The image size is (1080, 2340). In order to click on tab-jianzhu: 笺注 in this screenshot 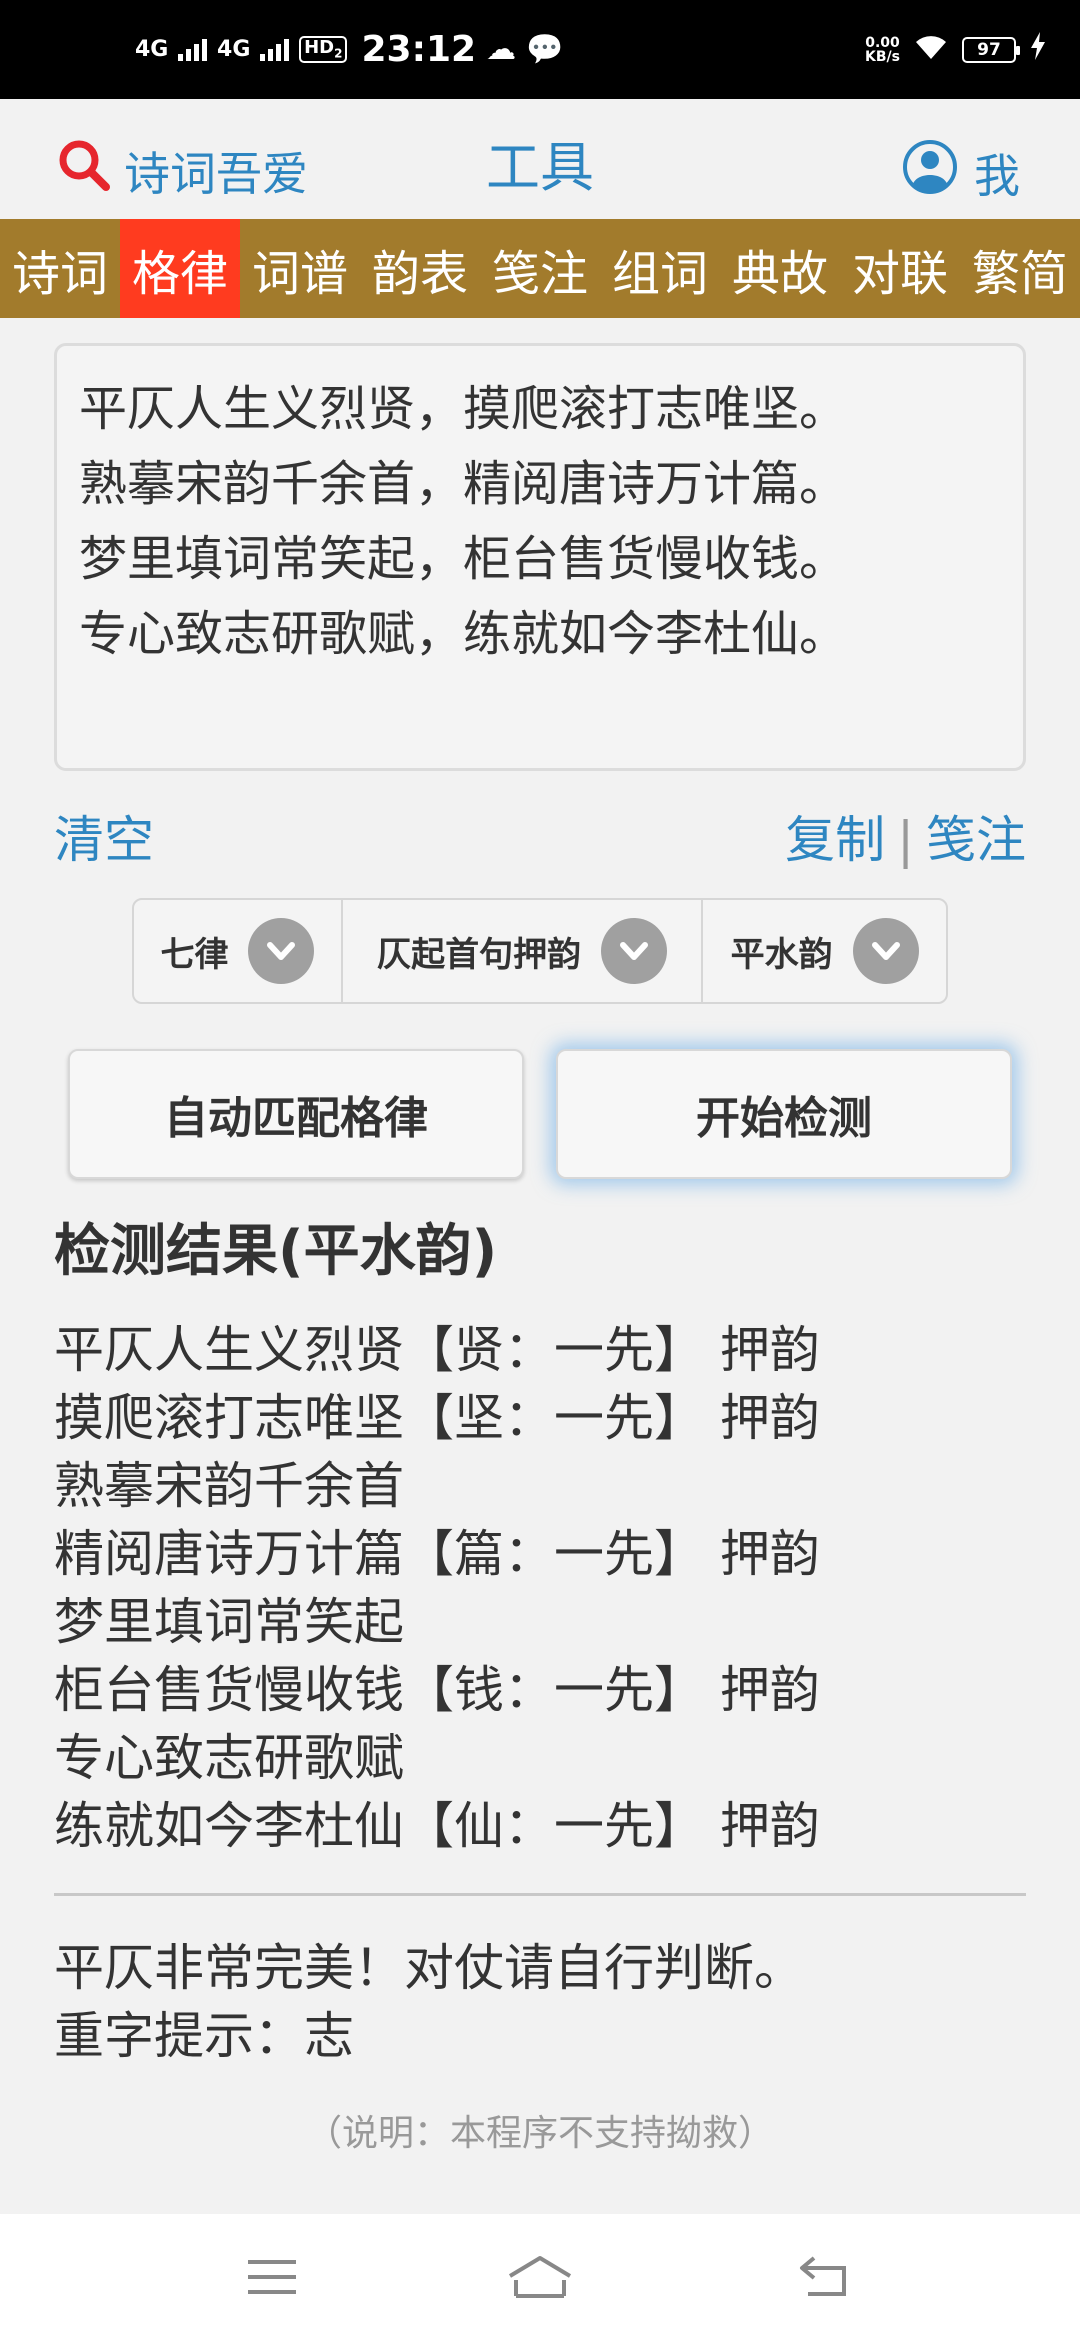, I will do `click(540, 268)`.